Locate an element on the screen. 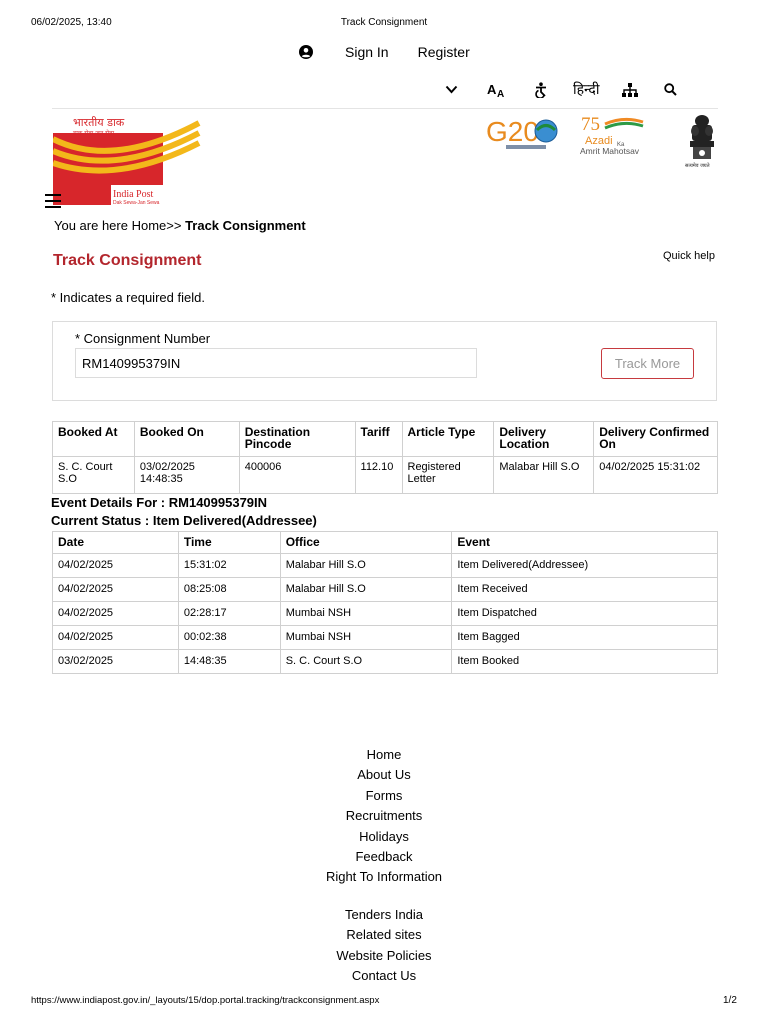  footer-link-holidays: Holidays is located at coordinates (384, 837).